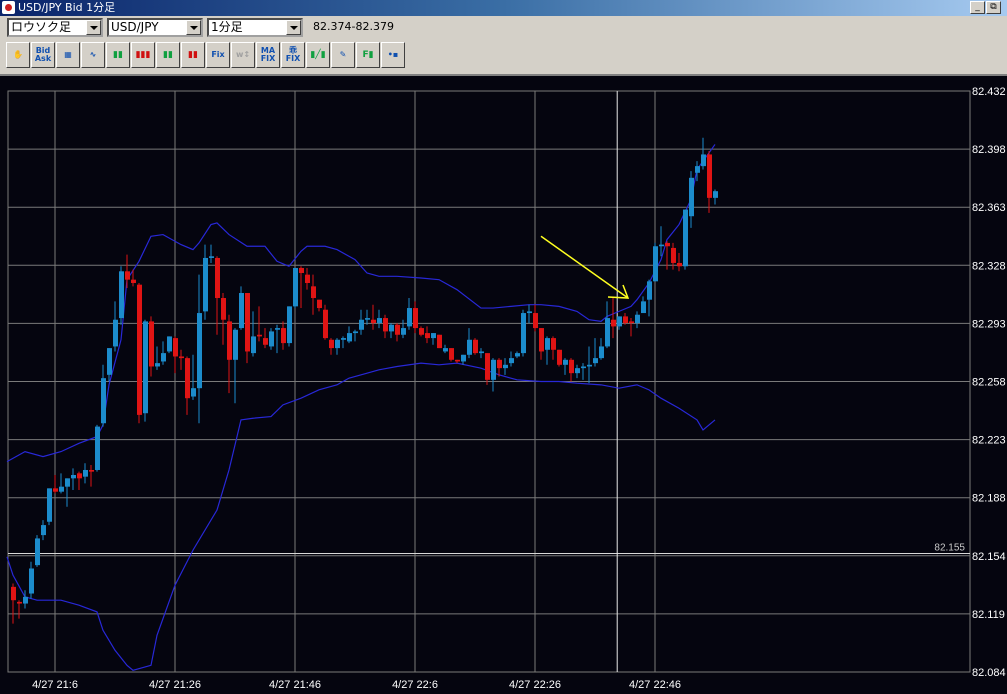 This screenshot has height=694, width=1007. What do you see at coordinates (318, 55) in the screenshot?
I see `trendline-button: ▮╱▮` at bounding box center [318, 55].